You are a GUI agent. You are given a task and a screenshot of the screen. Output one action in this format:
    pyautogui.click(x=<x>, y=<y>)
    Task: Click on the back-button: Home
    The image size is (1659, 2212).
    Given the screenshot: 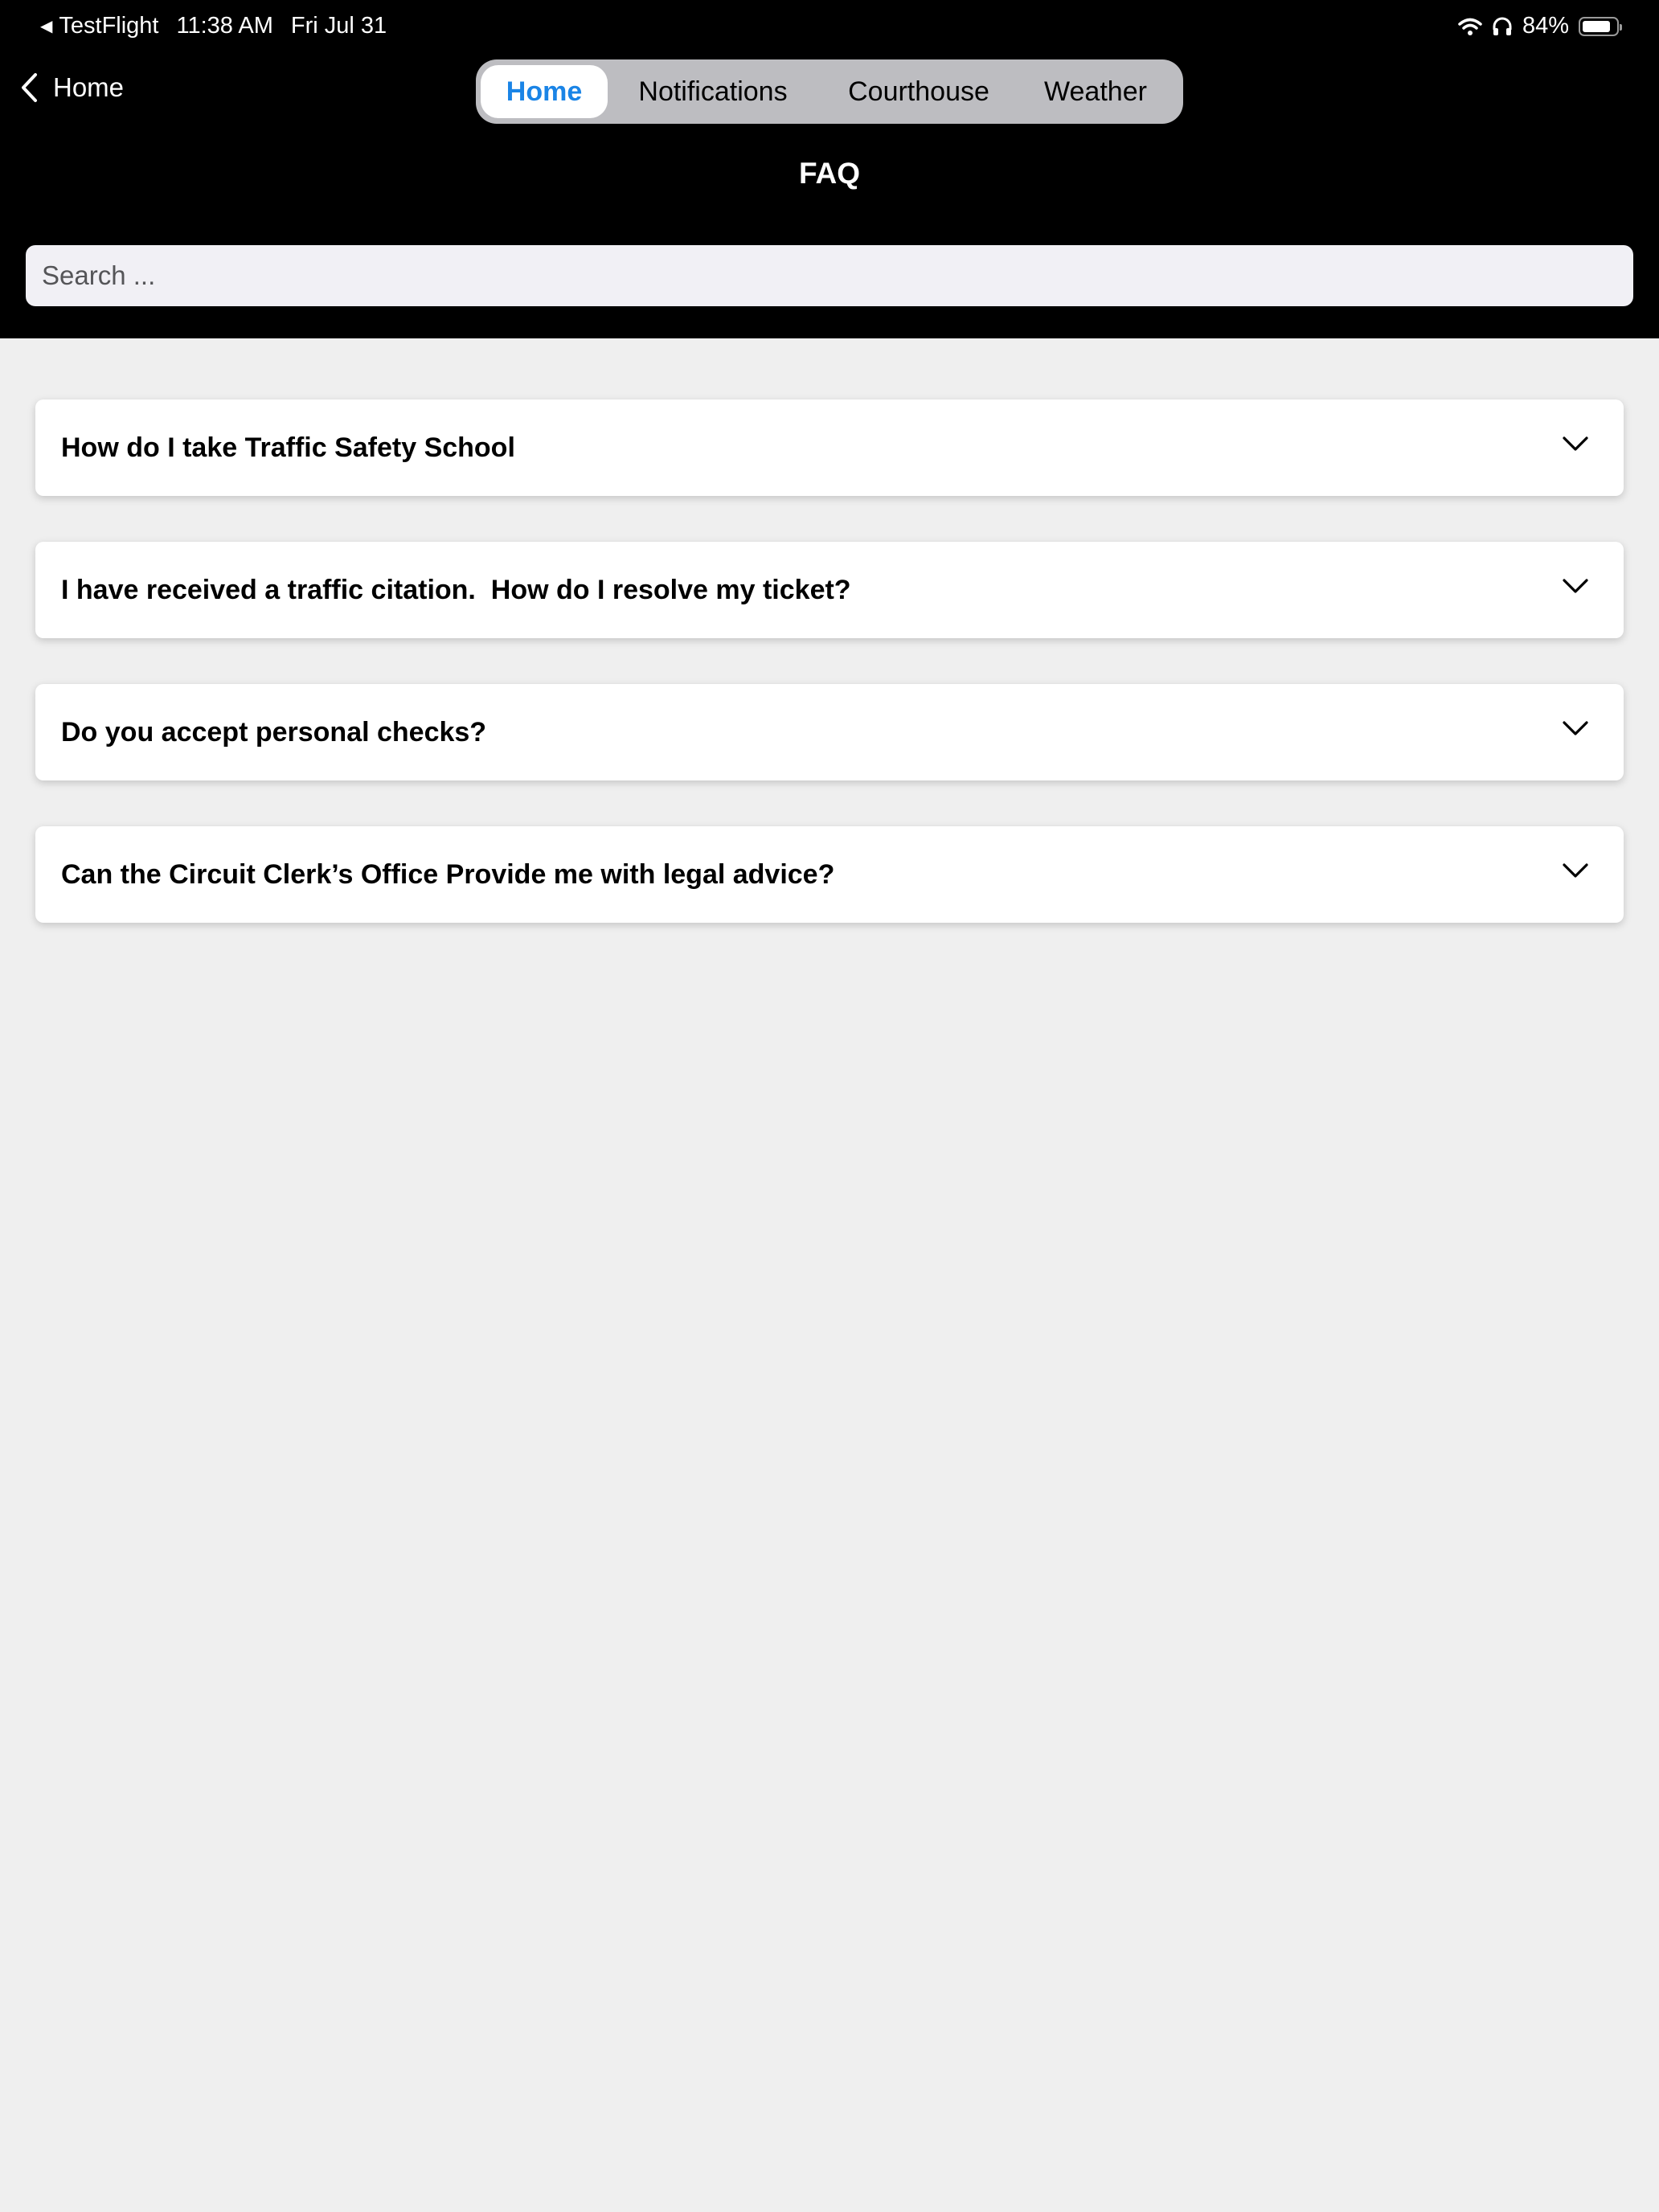 What is the action you would take?
    pyautogui.click(x=71, y=87)
    